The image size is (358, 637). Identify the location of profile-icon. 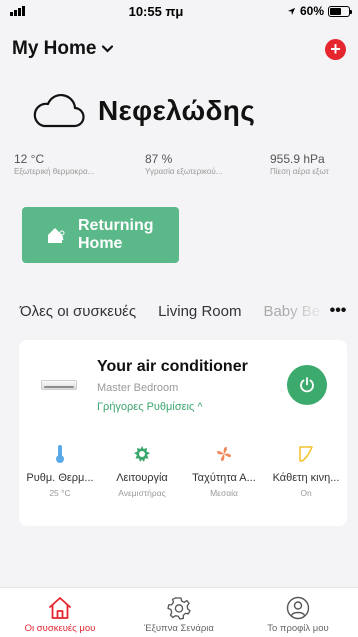
(298, 608).